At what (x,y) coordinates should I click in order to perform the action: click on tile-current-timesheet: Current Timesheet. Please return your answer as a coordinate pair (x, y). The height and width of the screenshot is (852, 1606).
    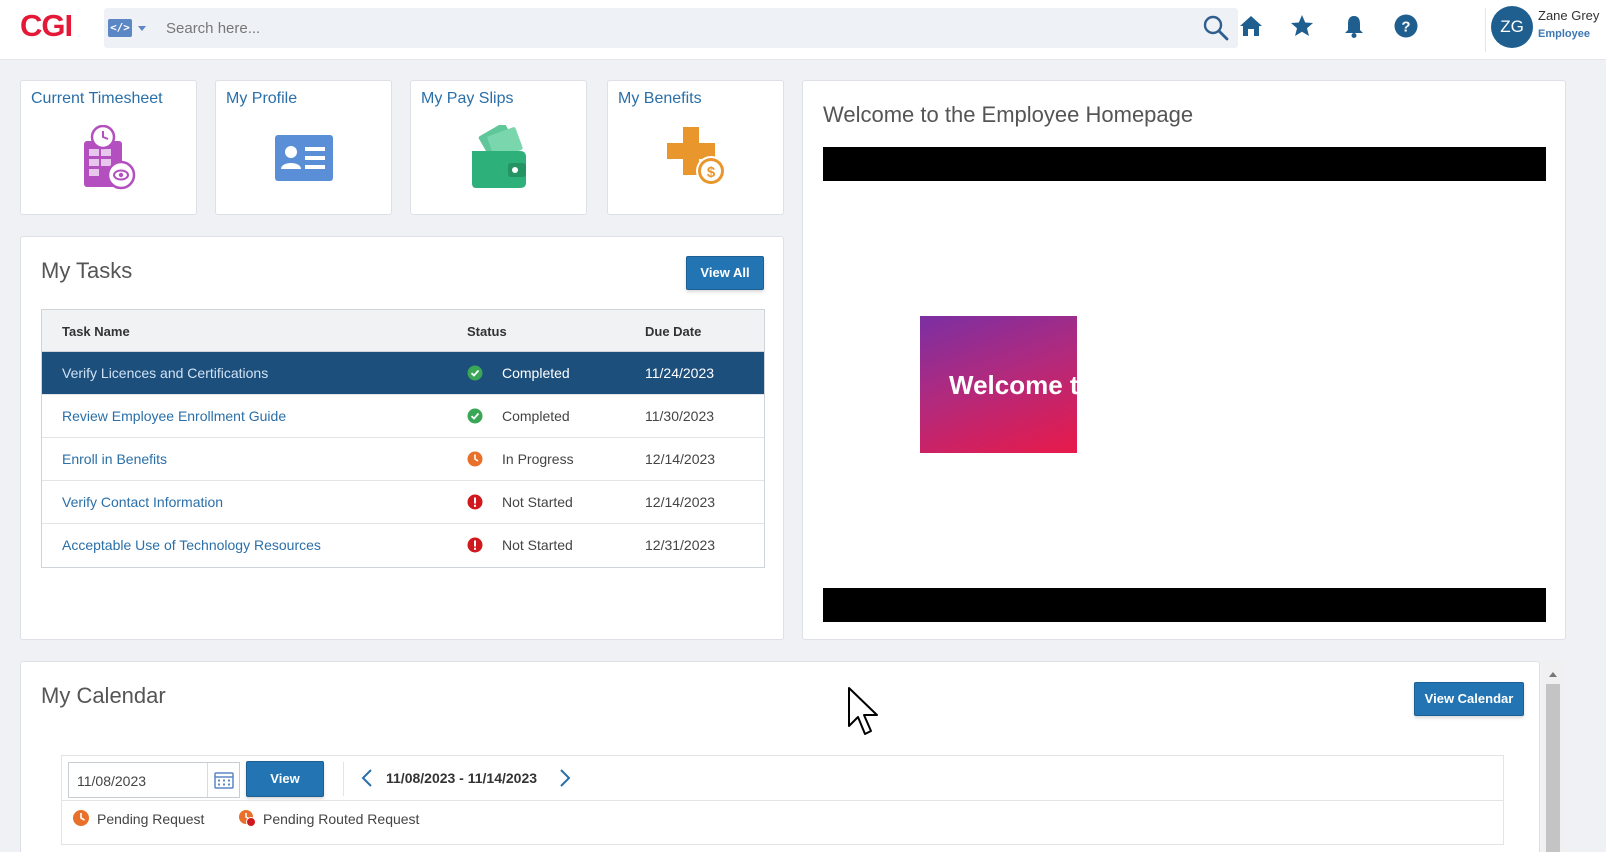
    Looking at the image, I should click on (108, 147).